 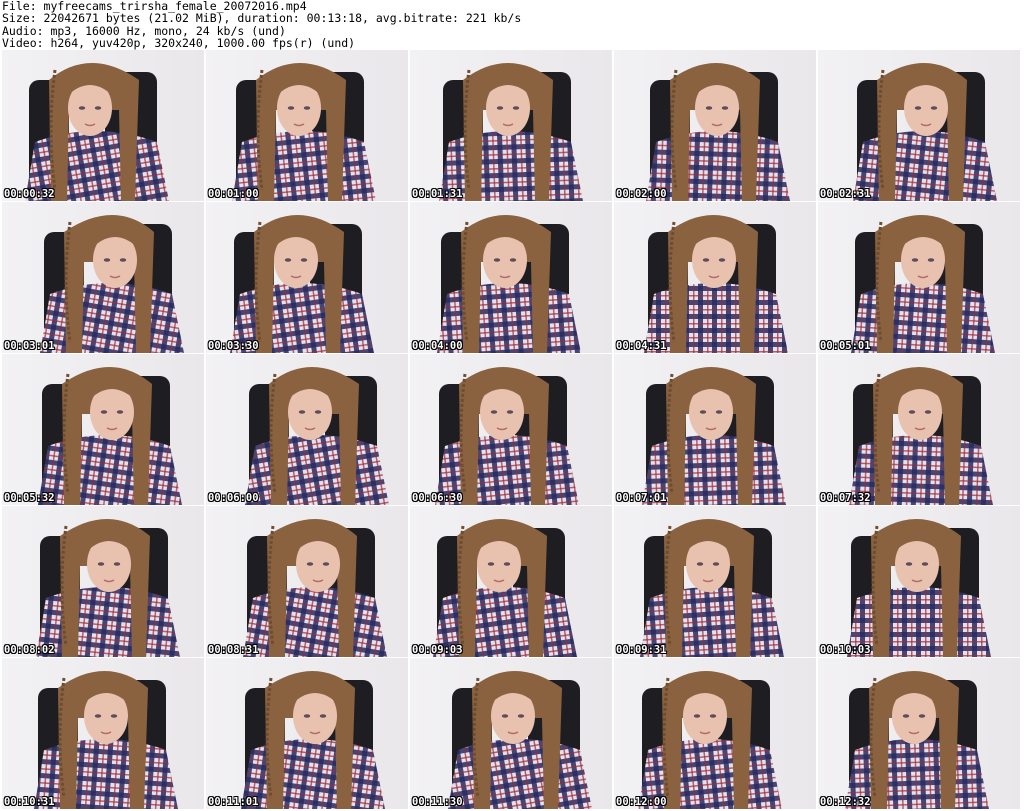 What do you see at coordinates (845, 194) in the screenshot?
I see `timestamp-label: 00:02:31` at bounding box center [845, 194].